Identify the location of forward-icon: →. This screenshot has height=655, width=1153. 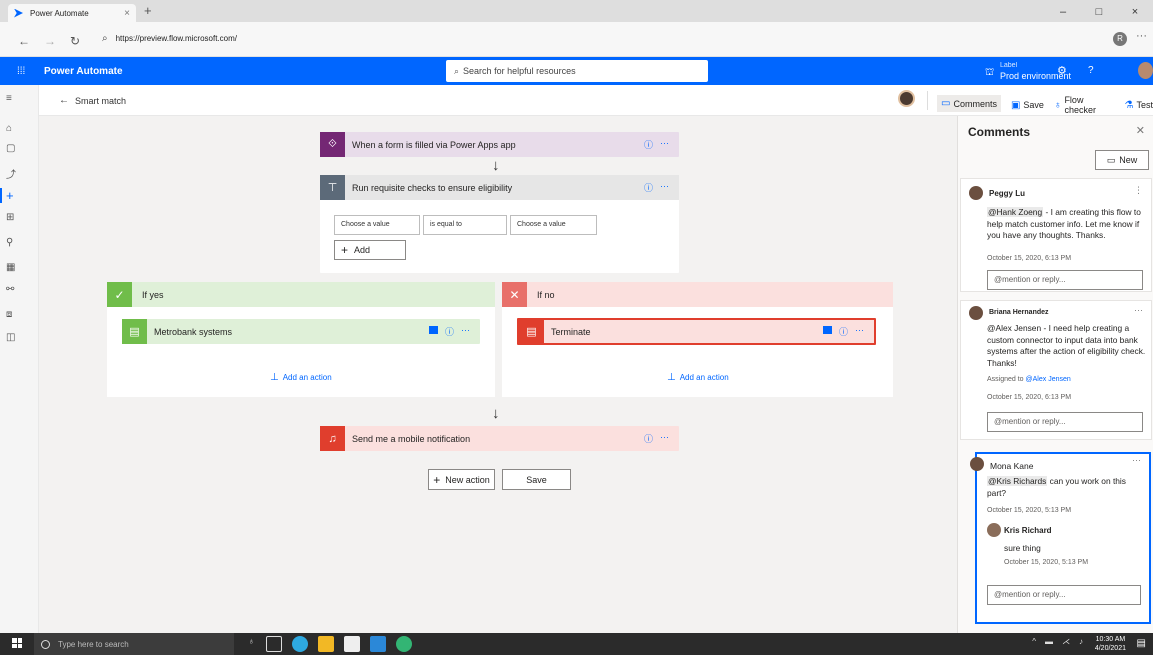
(50, 41).